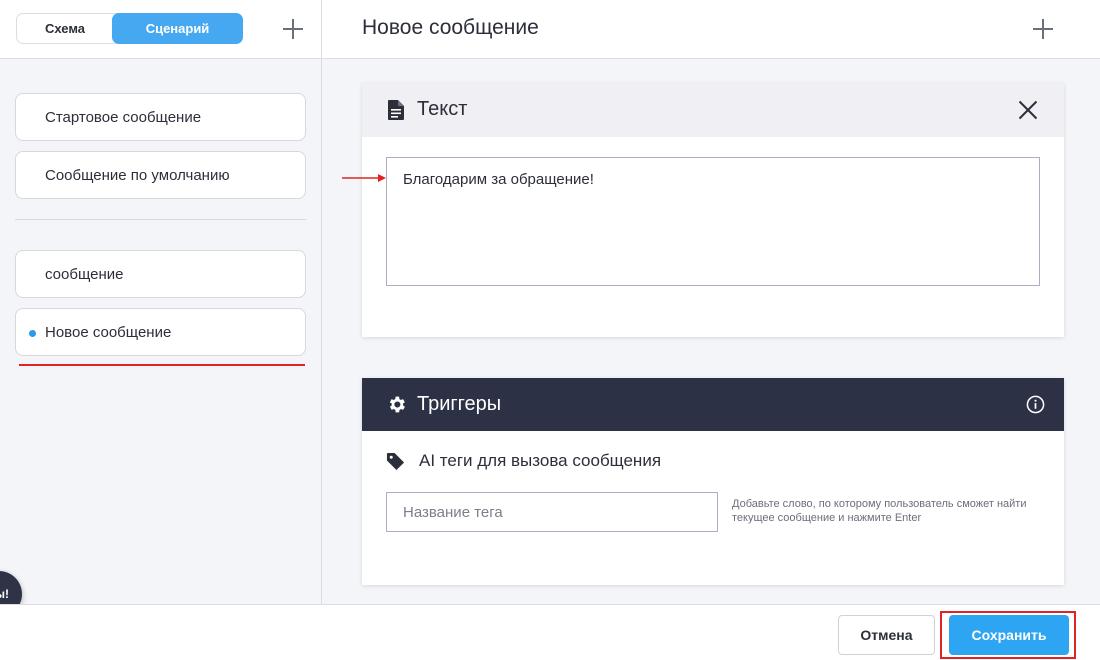 The image size is (1100, 660). Describe the element at coordinates (137, 175) in the screenshot. I see `sidebar-item-label: Сообщение по умолчанию` at that location.